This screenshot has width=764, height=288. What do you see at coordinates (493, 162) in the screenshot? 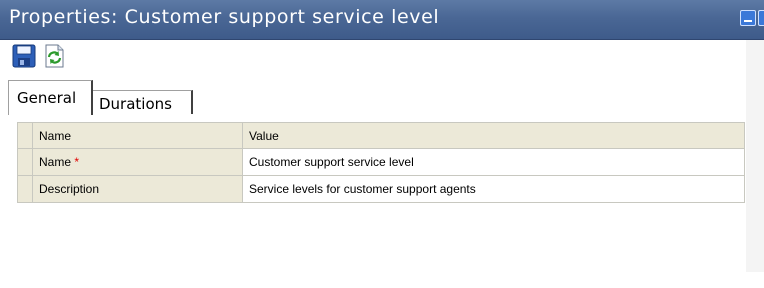
I see `property-value-name: Customer support service level` at bounding box center [493, 162].